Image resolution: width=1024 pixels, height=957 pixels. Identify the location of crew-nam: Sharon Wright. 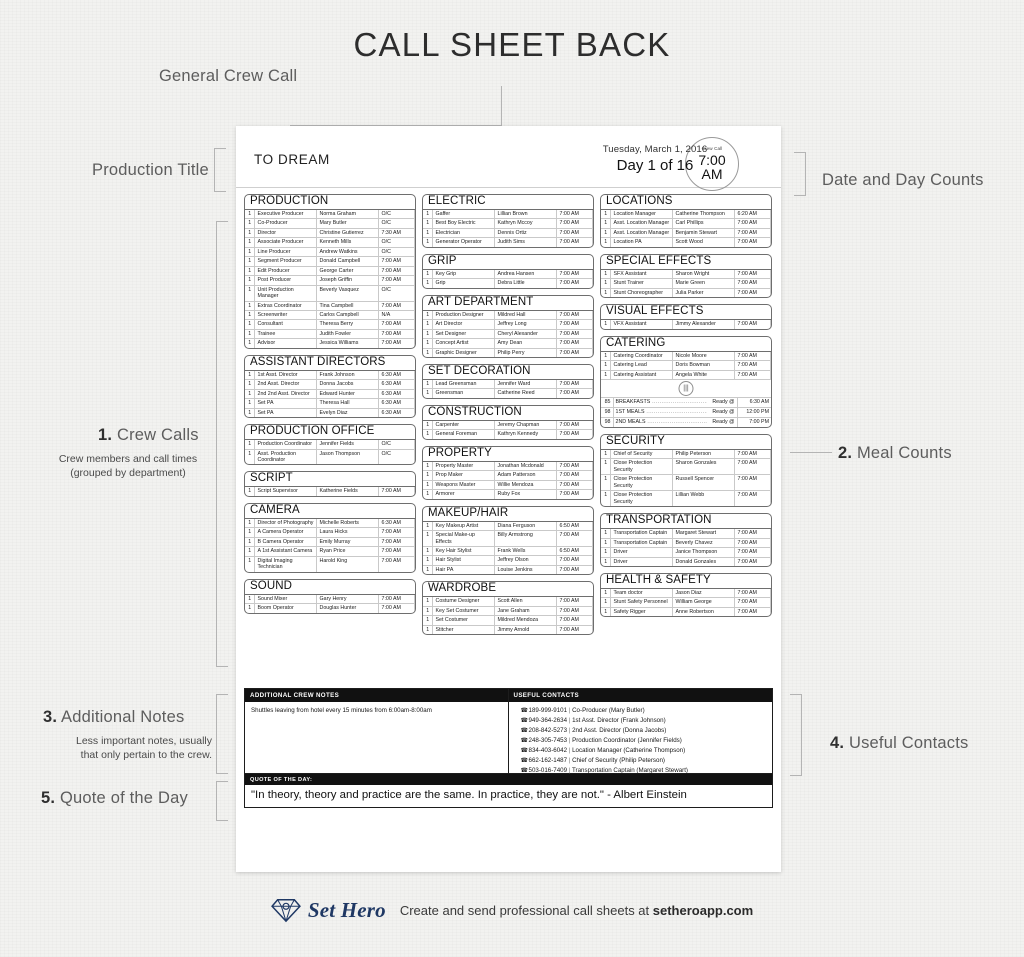
(703, 274).